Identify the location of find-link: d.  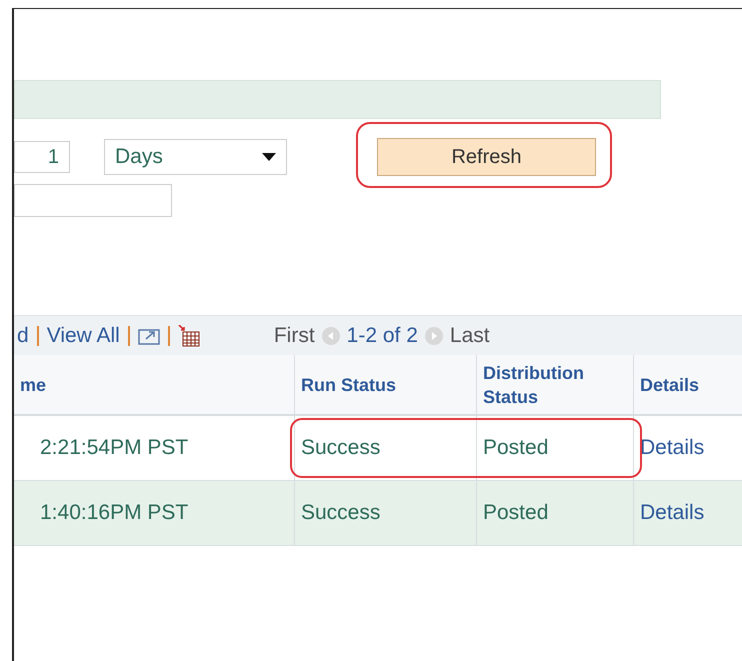
(23, 336).